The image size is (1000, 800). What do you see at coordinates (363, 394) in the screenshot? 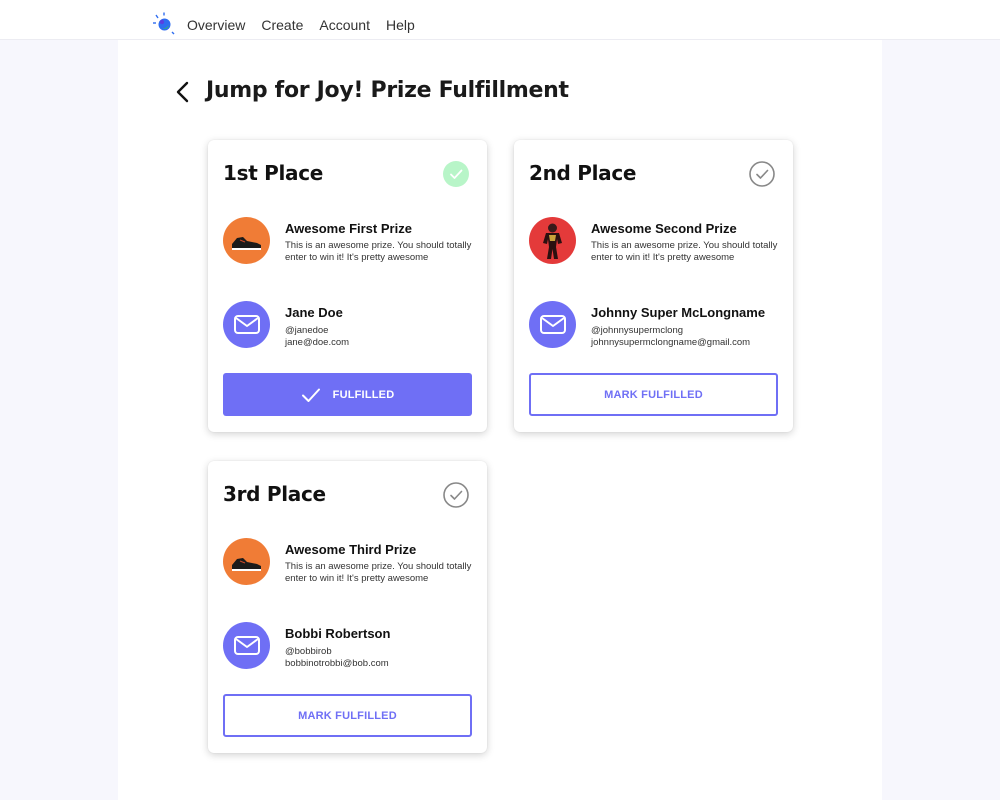
I see `button-label: FULFILLED` at bounding box center [363, 394].